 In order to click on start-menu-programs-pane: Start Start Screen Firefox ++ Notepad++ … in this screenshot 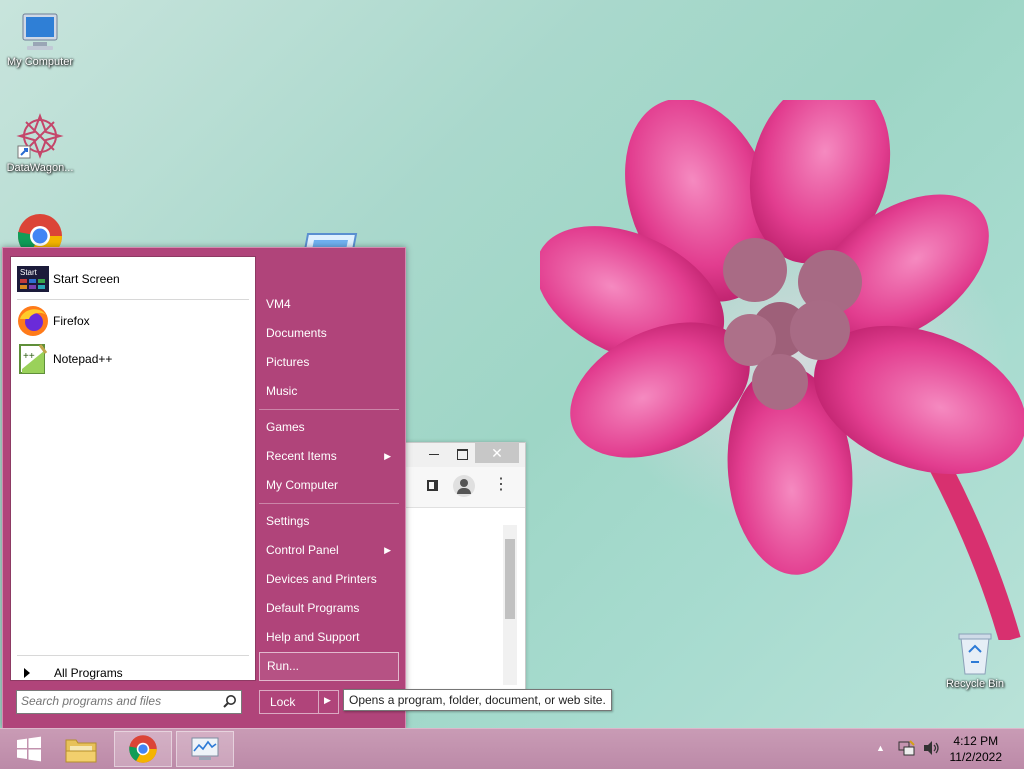, I will do `click(133, 468)`.